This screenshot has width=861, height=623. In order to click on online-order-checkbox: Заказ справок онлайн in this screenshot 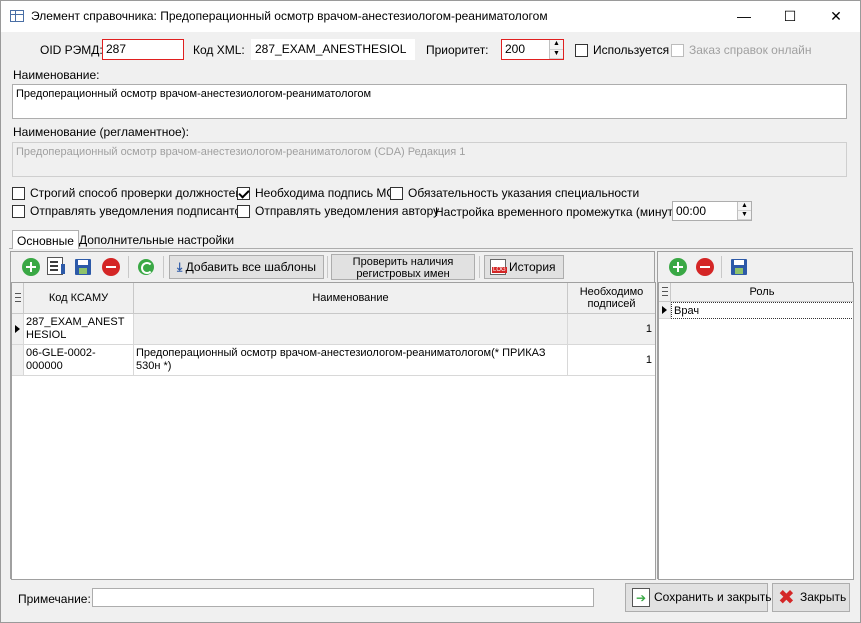, I will do `click(741, 50)`.